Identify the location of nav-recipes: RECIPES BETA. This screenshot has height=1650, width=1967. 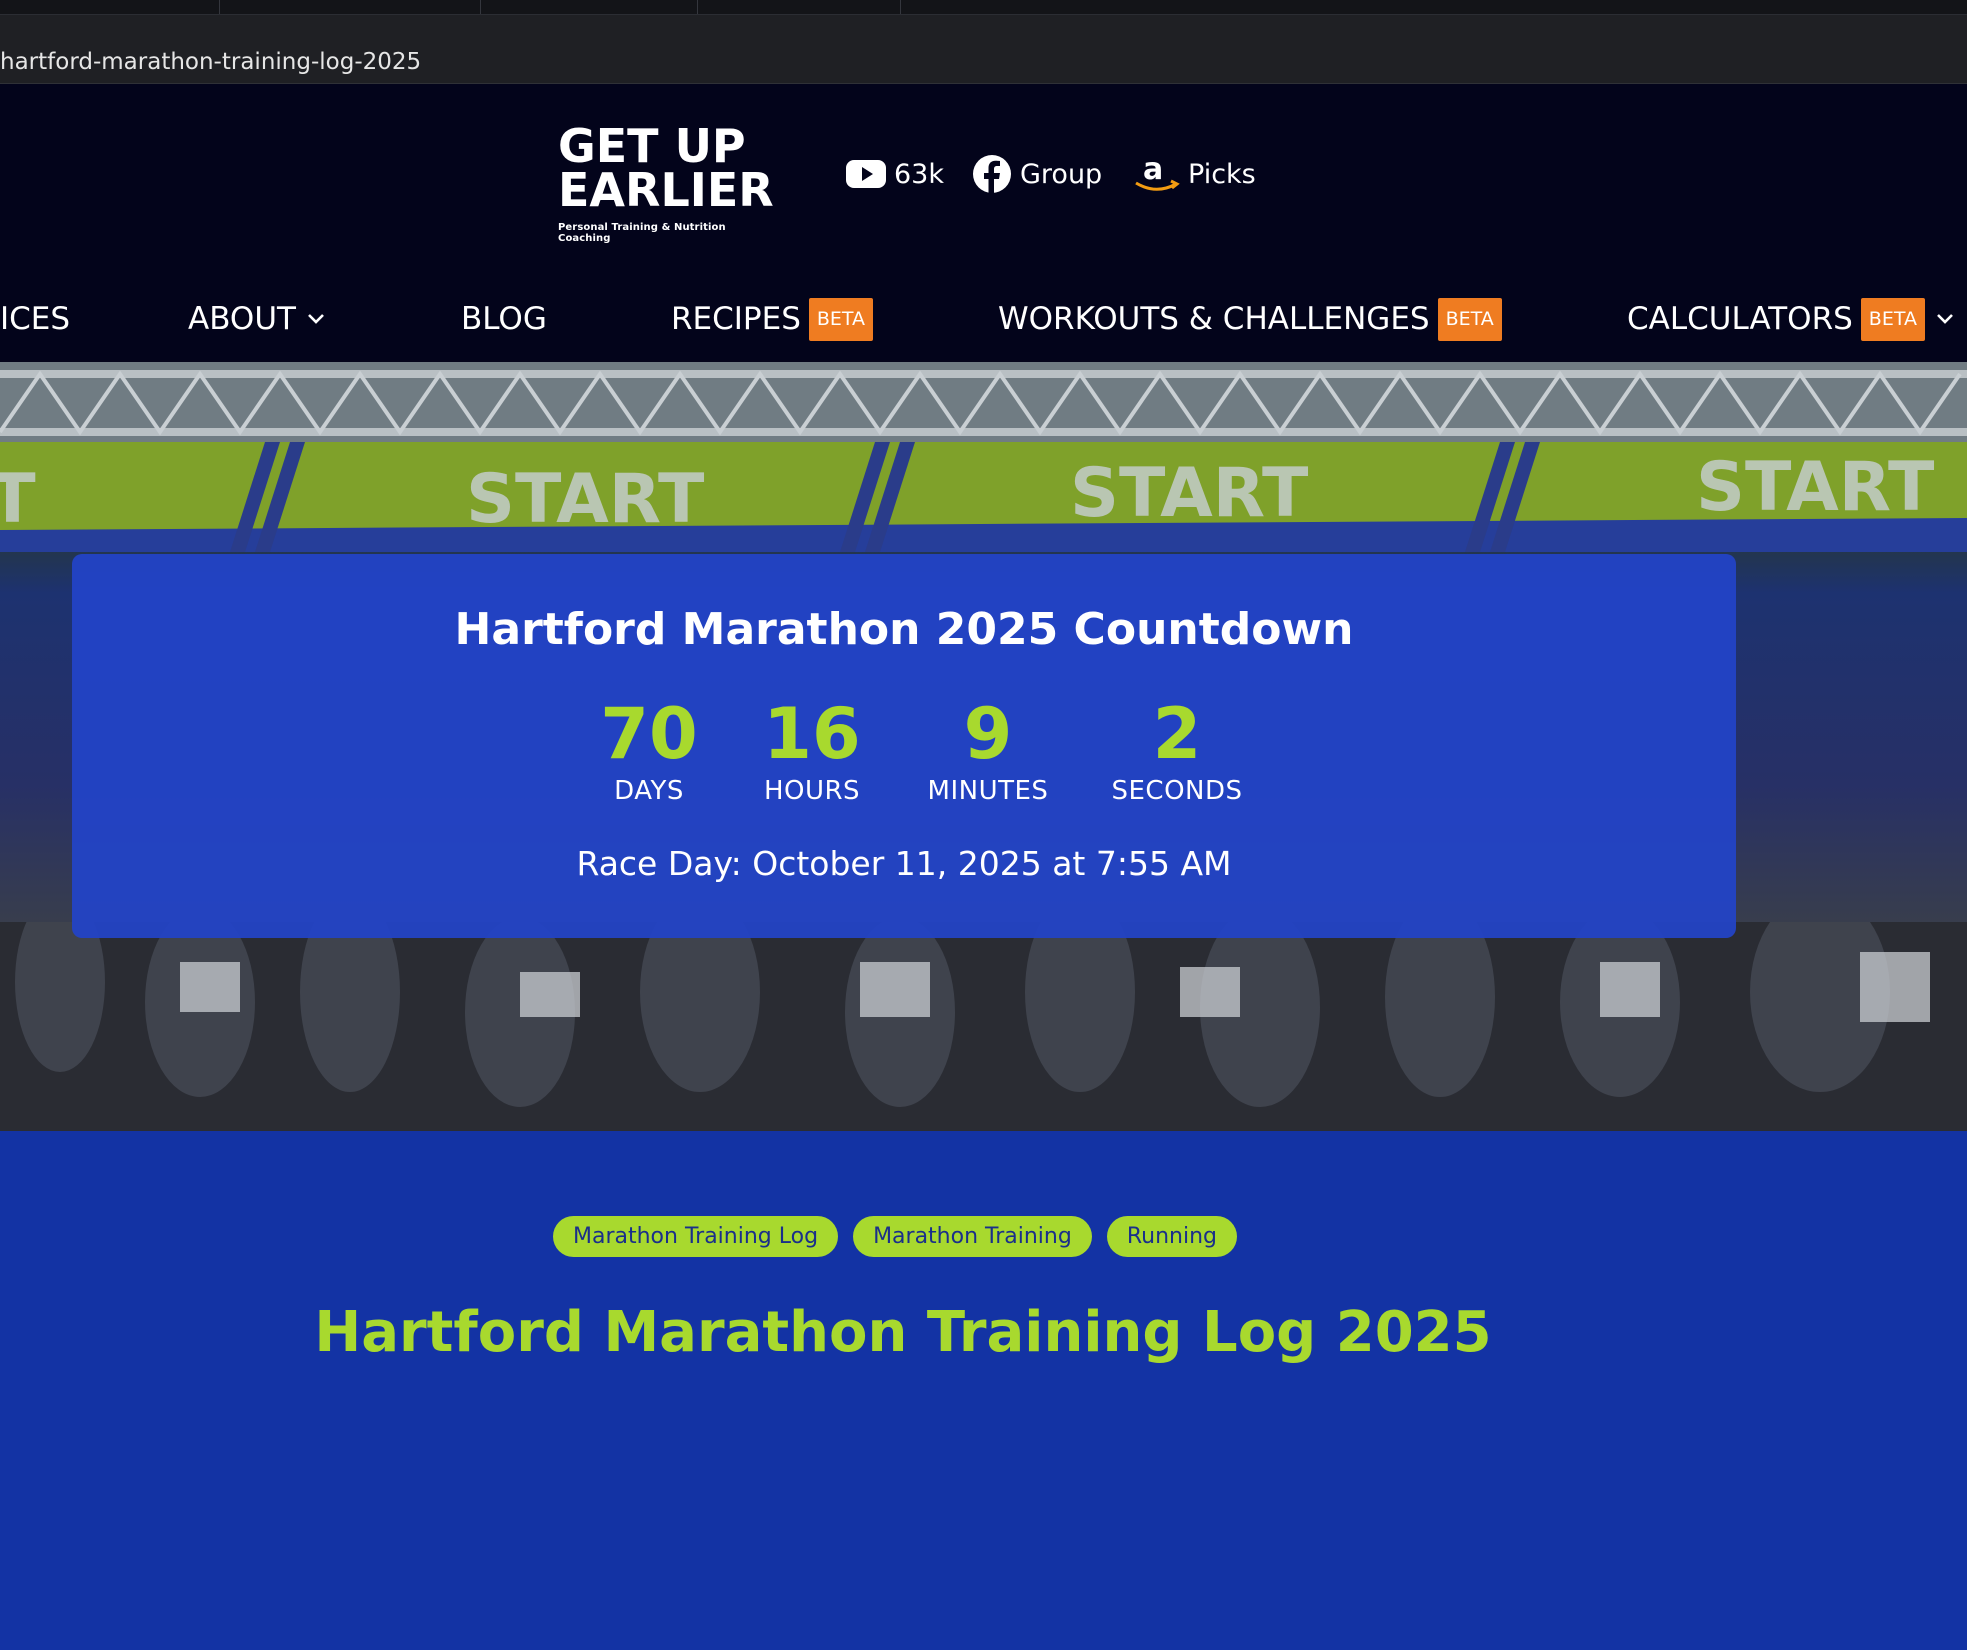
(772, 319).